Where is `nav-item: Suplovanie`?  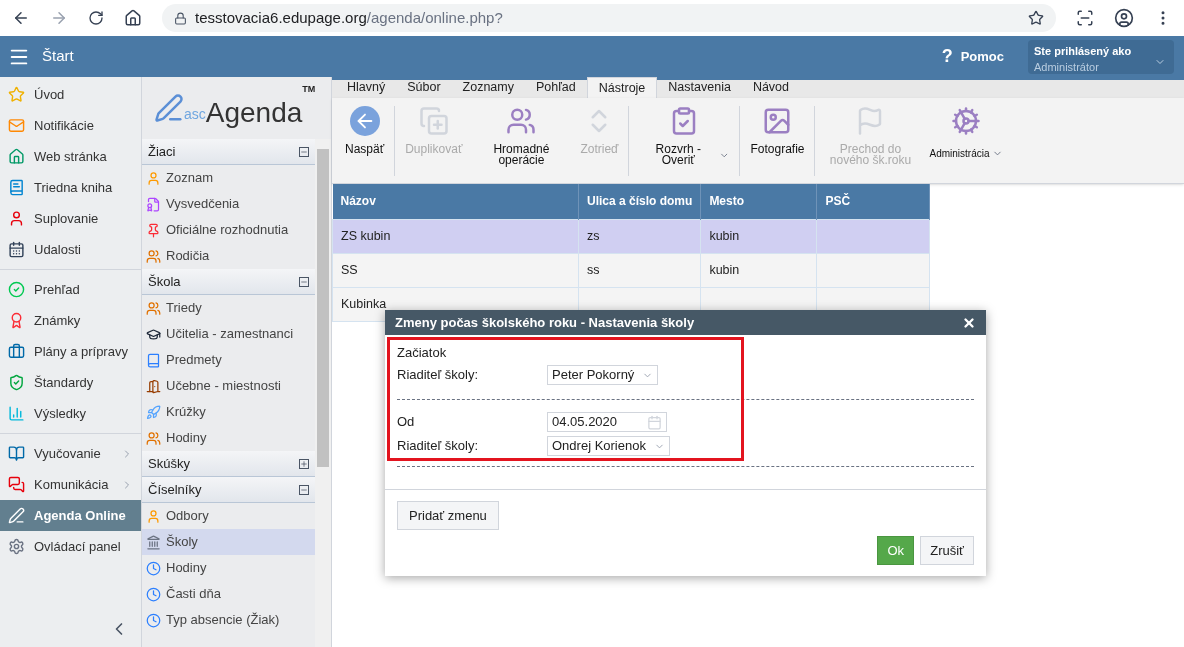 nav-item: Suplovanie is located at coordinates (70, 218).